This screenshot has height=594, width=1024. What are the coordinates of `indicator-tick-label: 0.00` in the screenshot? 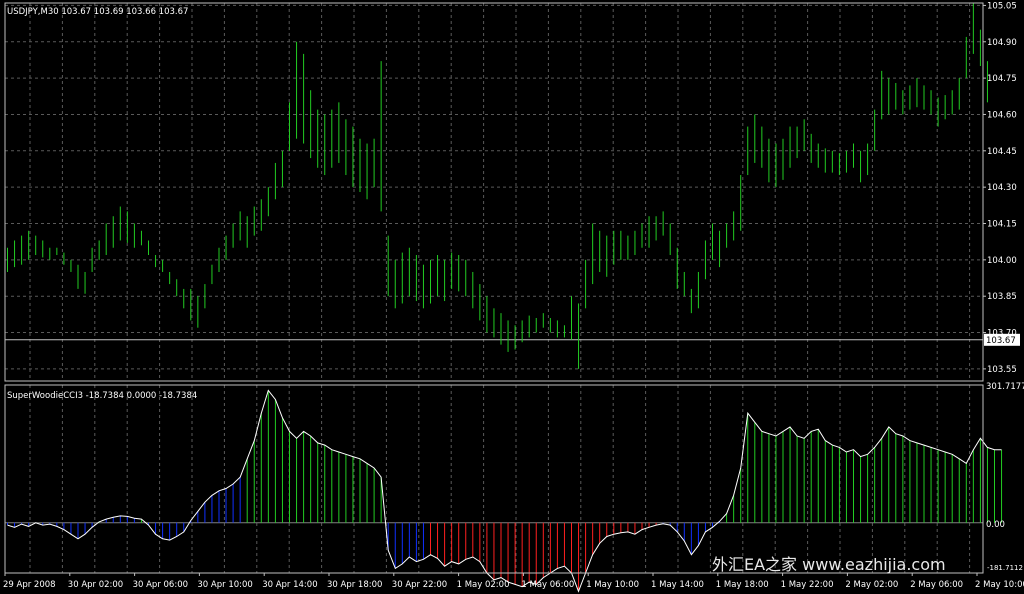 It's located at (995, 525).